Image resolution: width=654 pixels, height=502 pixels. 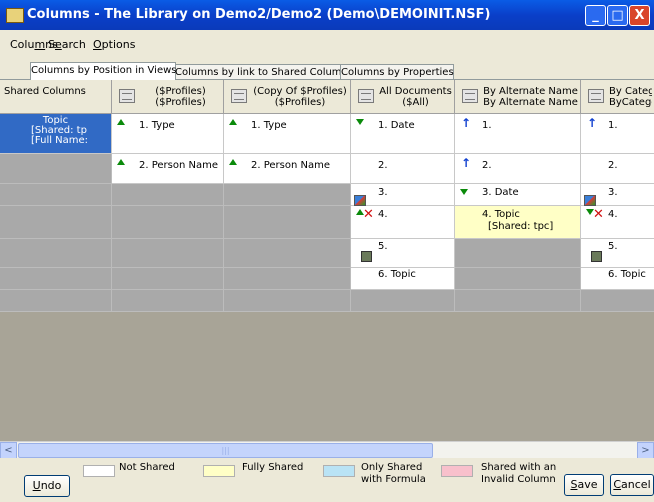 What do you see at coordinates (518, 222) in the screenshot?
I see `grid-cell-fully-shared: 4. Topic [Shared: tpc]` at bounding box center [518, 222].